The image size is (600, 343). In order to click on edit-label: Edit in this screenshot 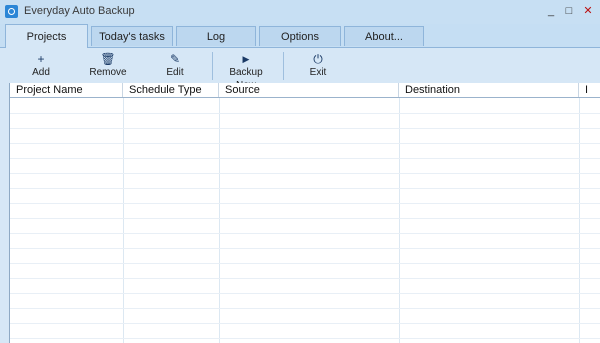, I will do `click(175, 72)`.